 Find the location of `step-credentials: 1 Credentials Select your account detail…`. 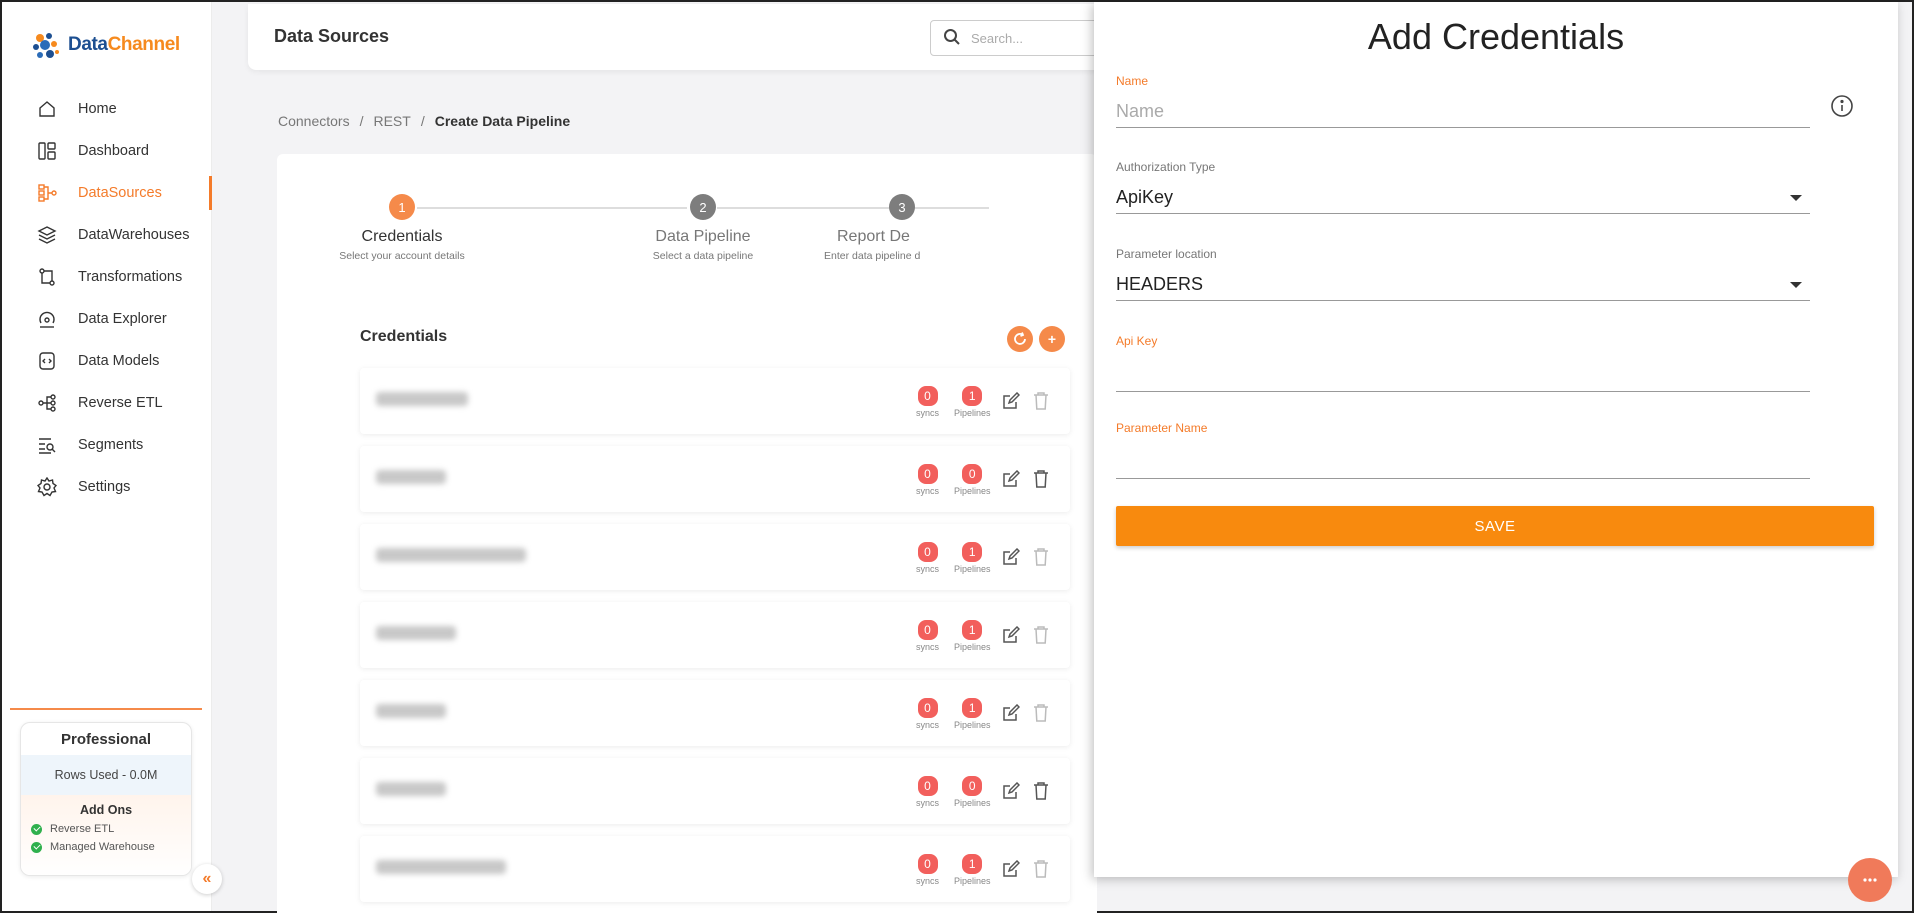

step-credentials: 1 Credentials Select your account detail… is located at coordinates (402, 228).